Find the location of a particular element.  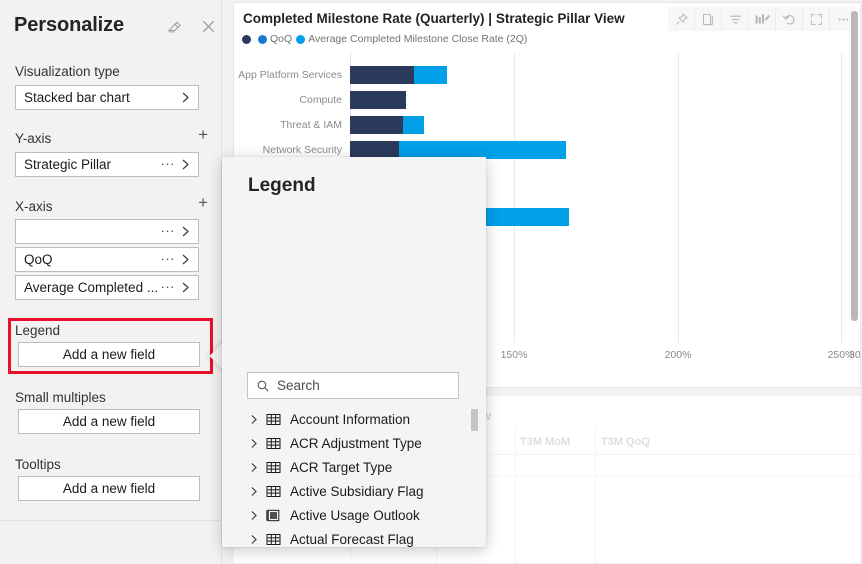

tooltips-label: Tooltips is located at coordinates (38, 464).